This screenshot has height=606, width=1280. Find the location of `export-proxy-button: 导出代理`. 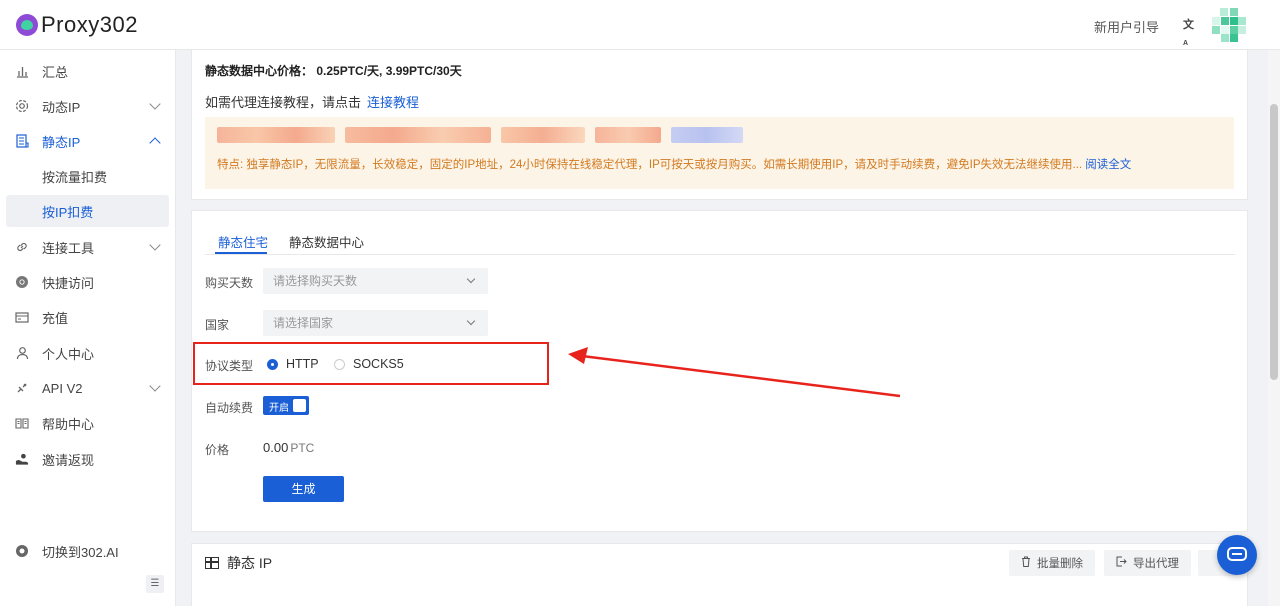

export-proxy-button: 导出代理 is located at coordinates (1147, 563).